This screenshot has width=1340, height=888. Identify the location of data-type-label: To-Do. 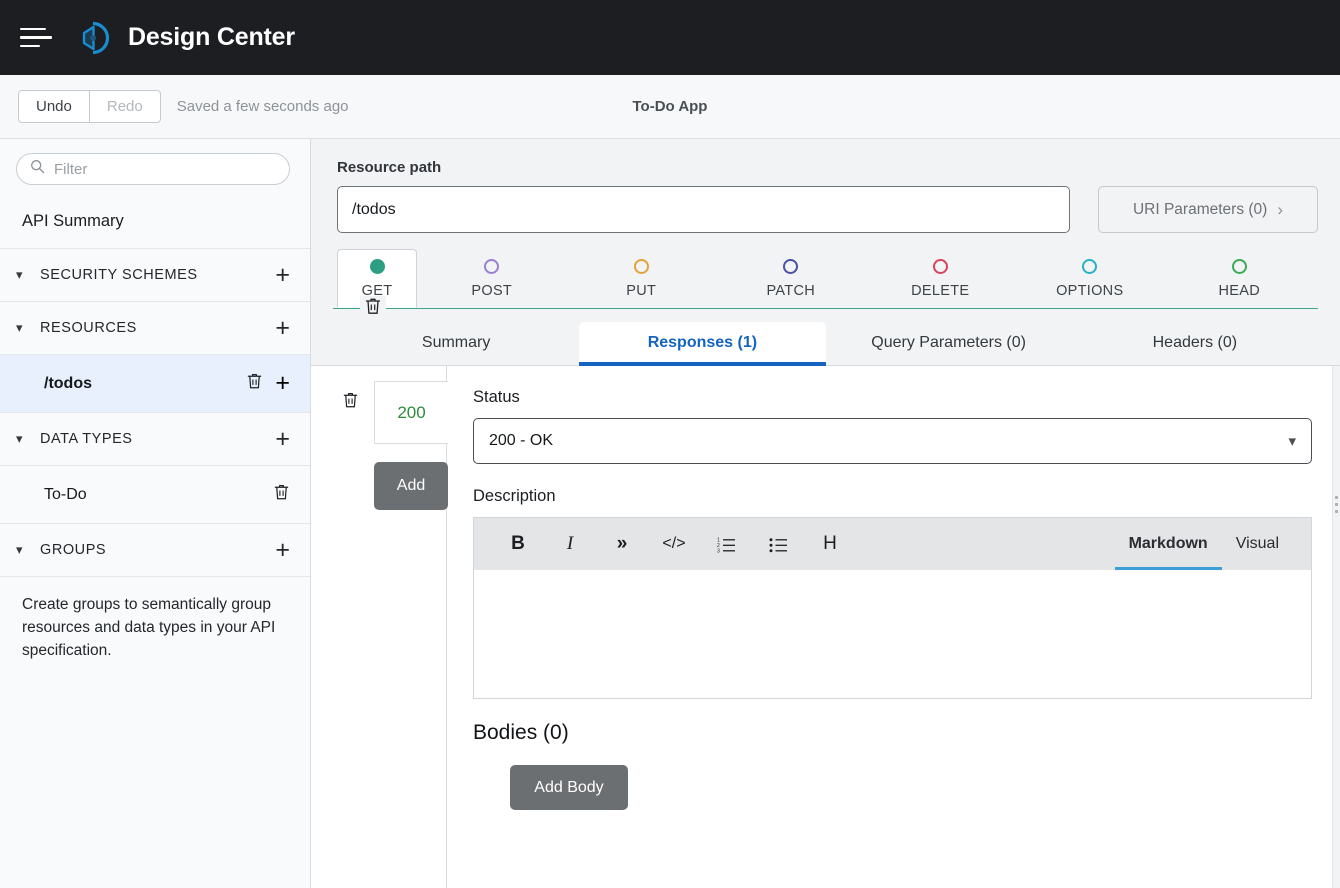
(65, 494).